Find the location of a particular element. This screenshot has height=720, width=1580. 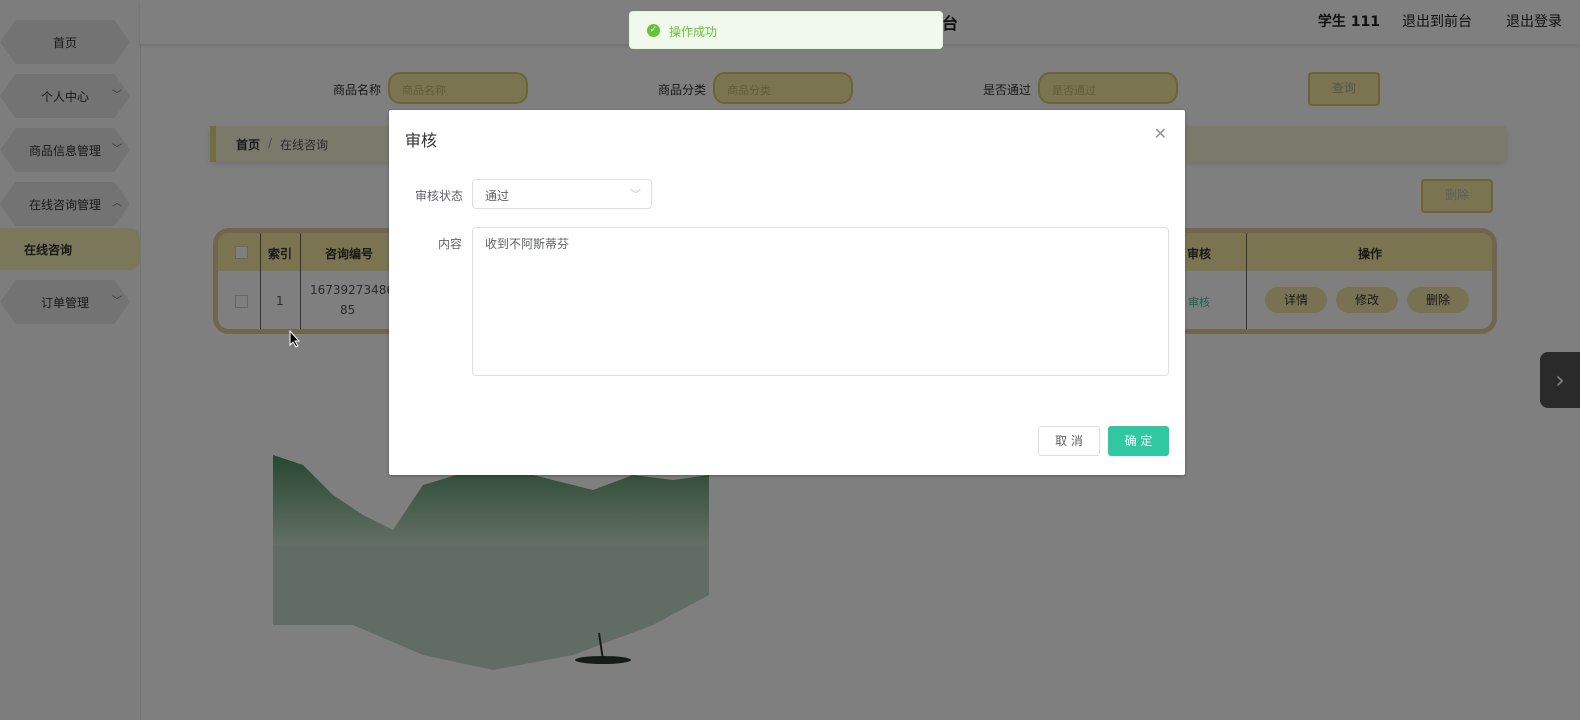

close-icon: ✕ is located at coordinates (1160, 133).